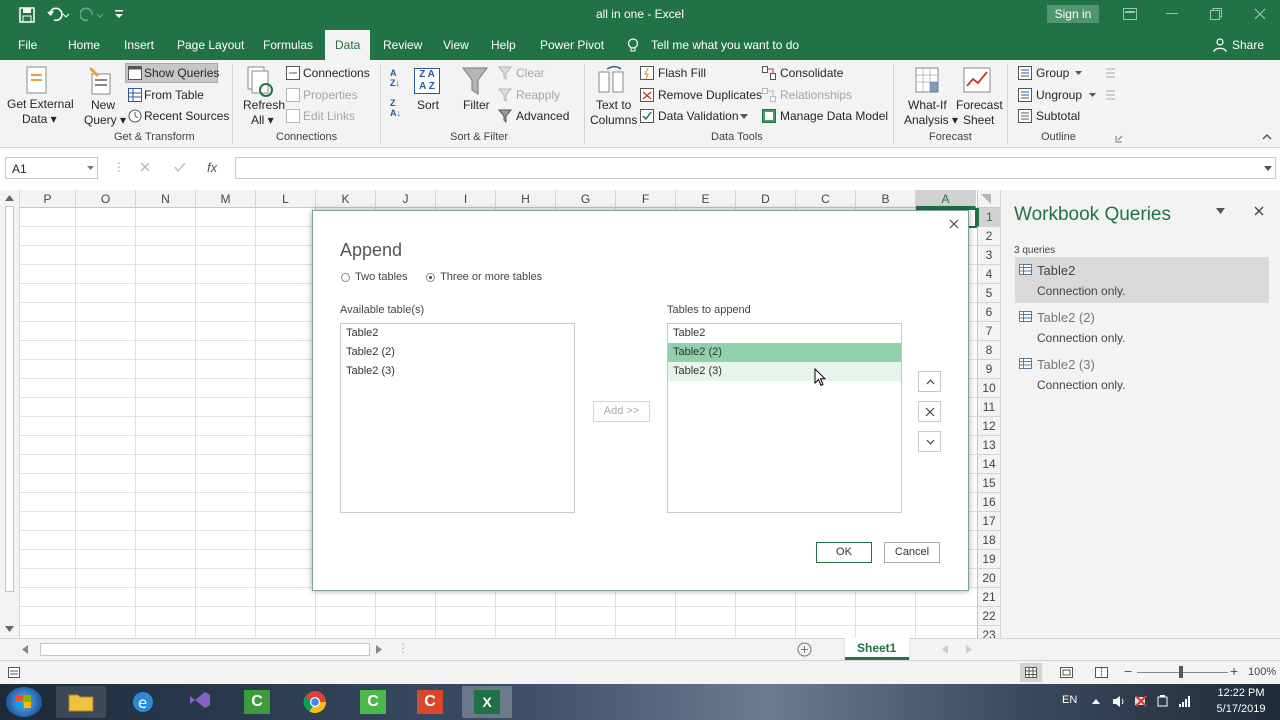  What do you see at coordinates (784, 333) in the screenshot?
I see `list-item: Table2` at bounding box center [784, 333].